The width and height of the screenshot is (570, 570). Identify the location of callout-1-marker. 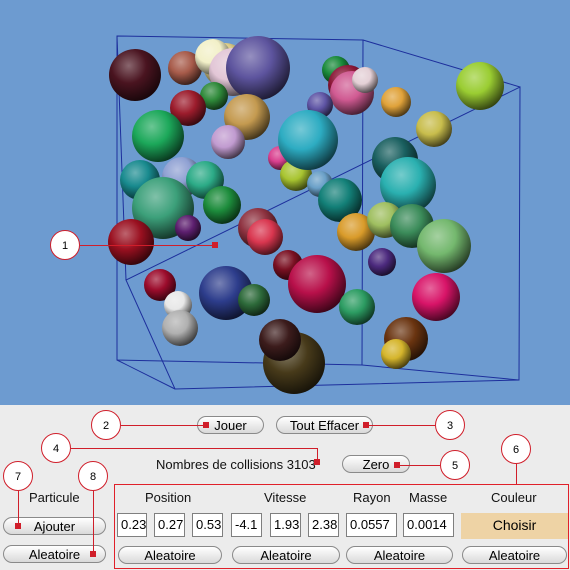
(215, 245).